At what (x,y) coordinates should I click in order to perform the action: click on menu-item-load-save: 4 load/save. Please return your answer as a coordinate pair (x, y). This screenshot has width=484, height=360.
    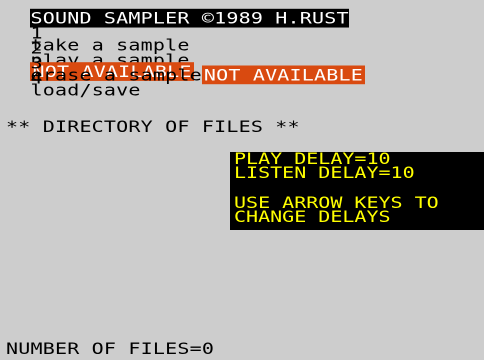
    Looking at the image, I should click on (73, 79).